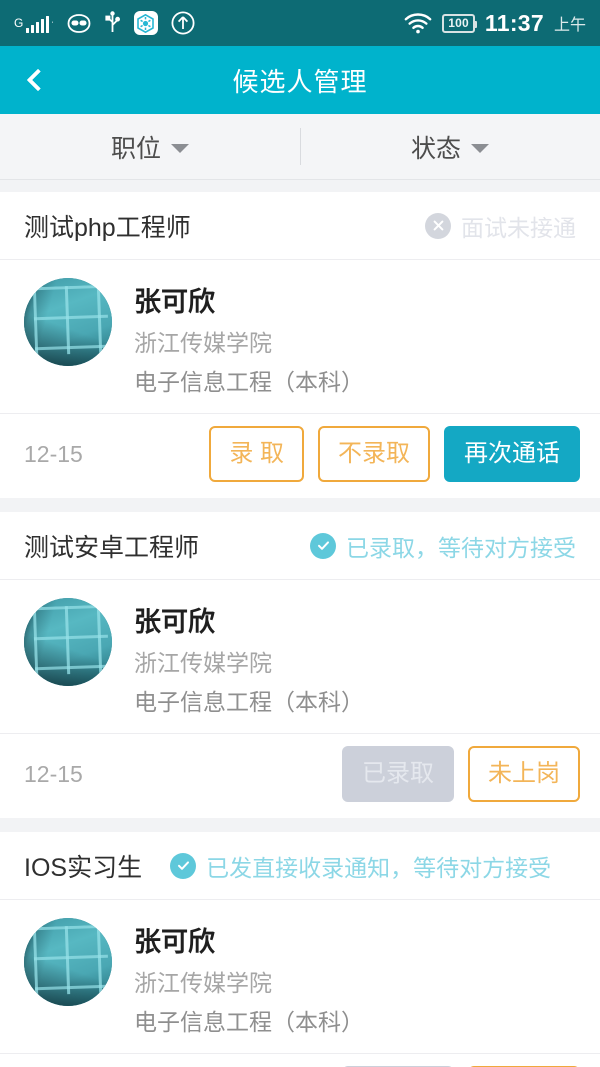 The width and height of the screenshot is (600, 1067). I want to click on card-footer: 已录取未上岗, so click(300, 1060).